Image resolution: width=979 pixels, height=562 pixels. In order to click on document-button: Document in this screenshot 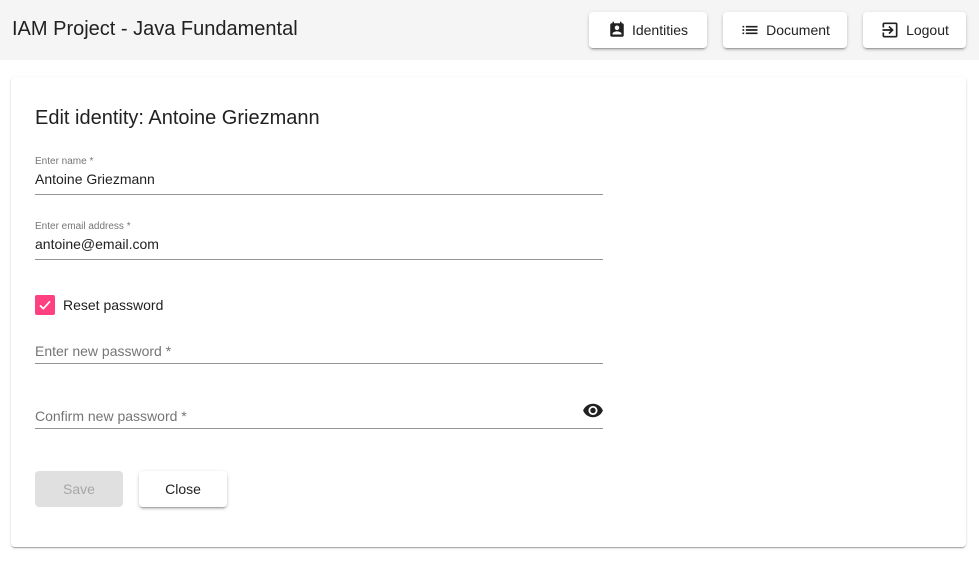, I will do `click(785, 30)`.